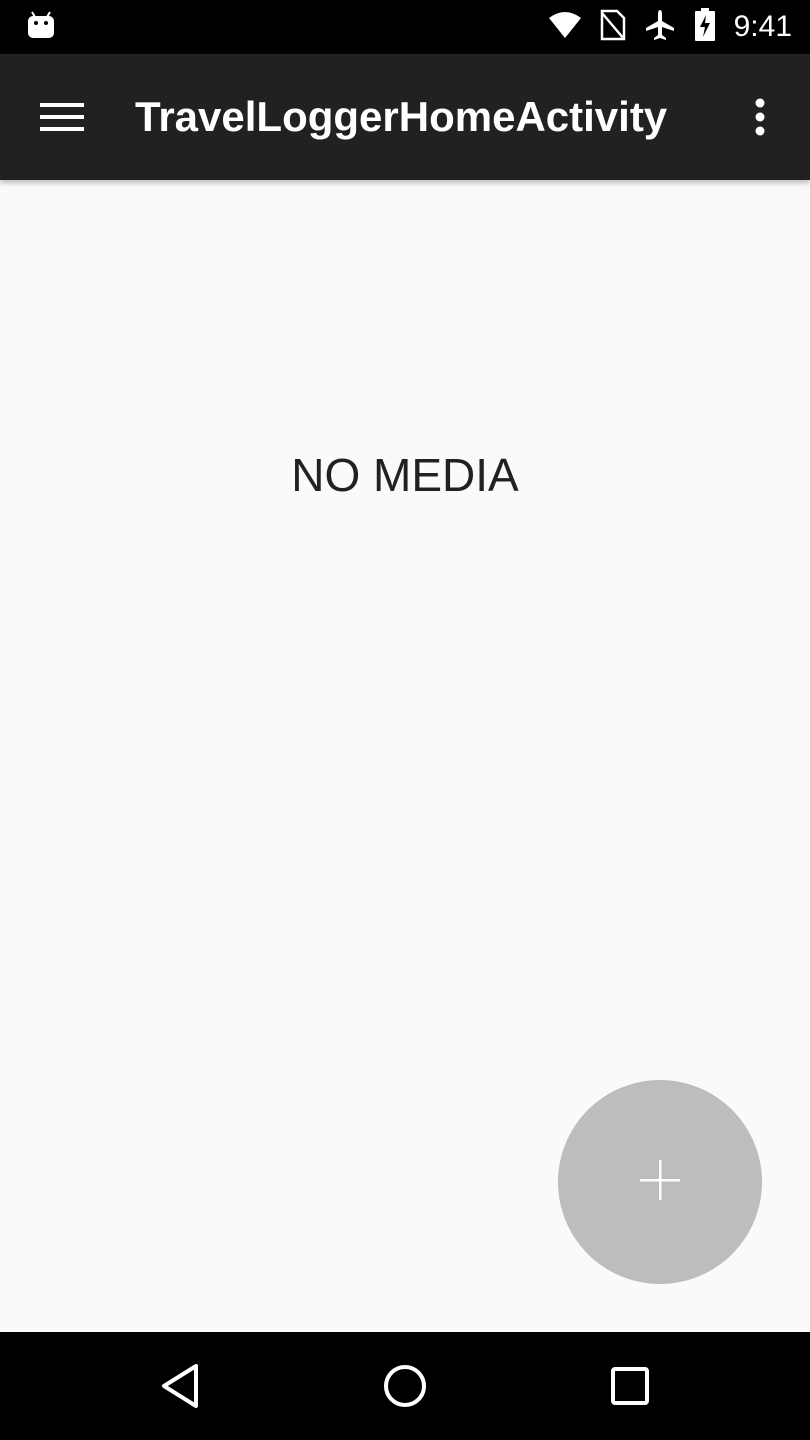 Image resolution: width=810 pixels, height=1440 pixels. Describe the element at coordinates (405, 27) in the screenshot. I see `status-bar: 9:41` at that location.